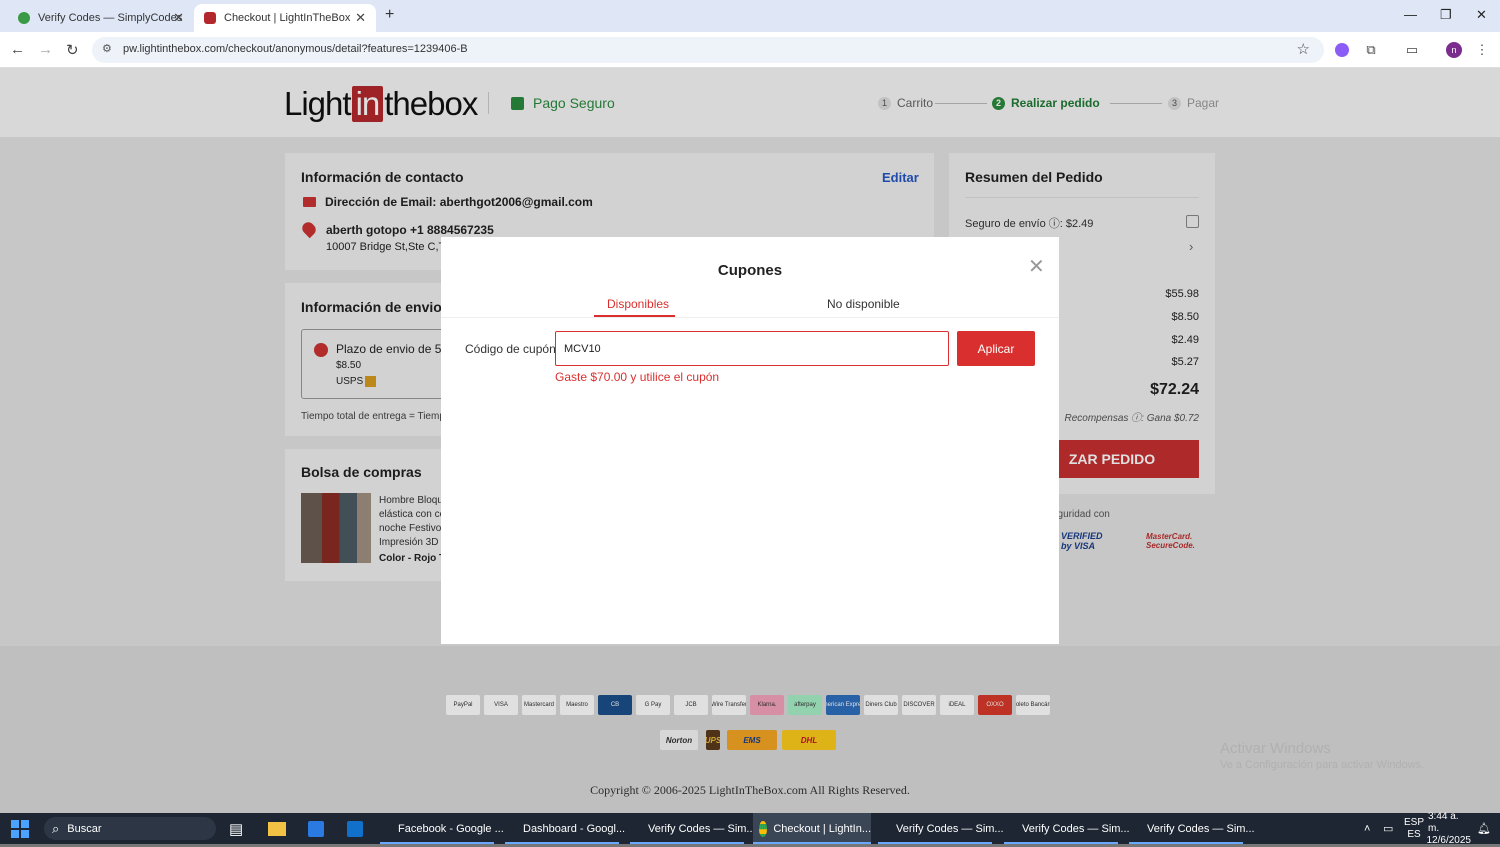 Image resolution: width=1500 pixels, height=847 pixels. I want to click on language-indicator: ESP ES, so click(1414, 828).